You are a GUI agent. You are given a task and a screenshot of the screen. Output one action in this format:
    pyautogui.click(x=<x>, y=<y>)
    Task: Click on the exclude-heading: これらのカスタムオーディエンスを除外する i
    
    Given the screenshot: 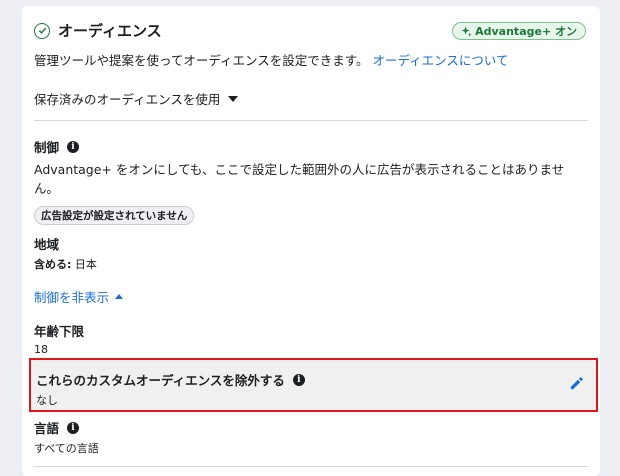 What is the action you would take?
    pyautogui.click(x=170, y=379)
    